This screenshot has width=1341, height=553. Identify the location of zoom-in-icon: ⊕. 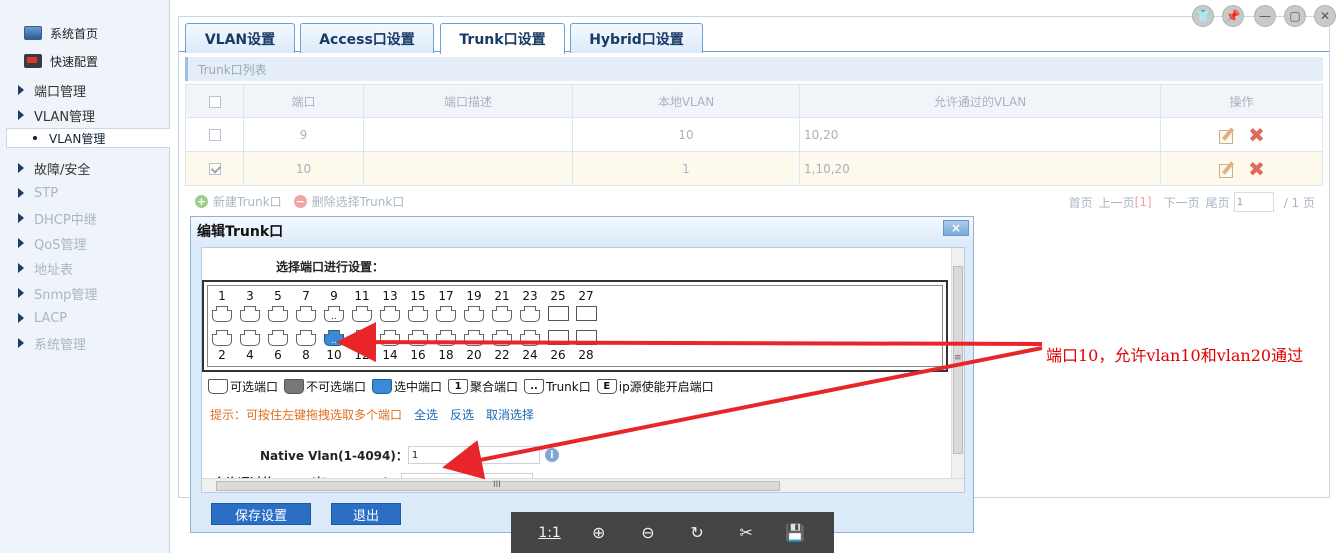
(599, 532).